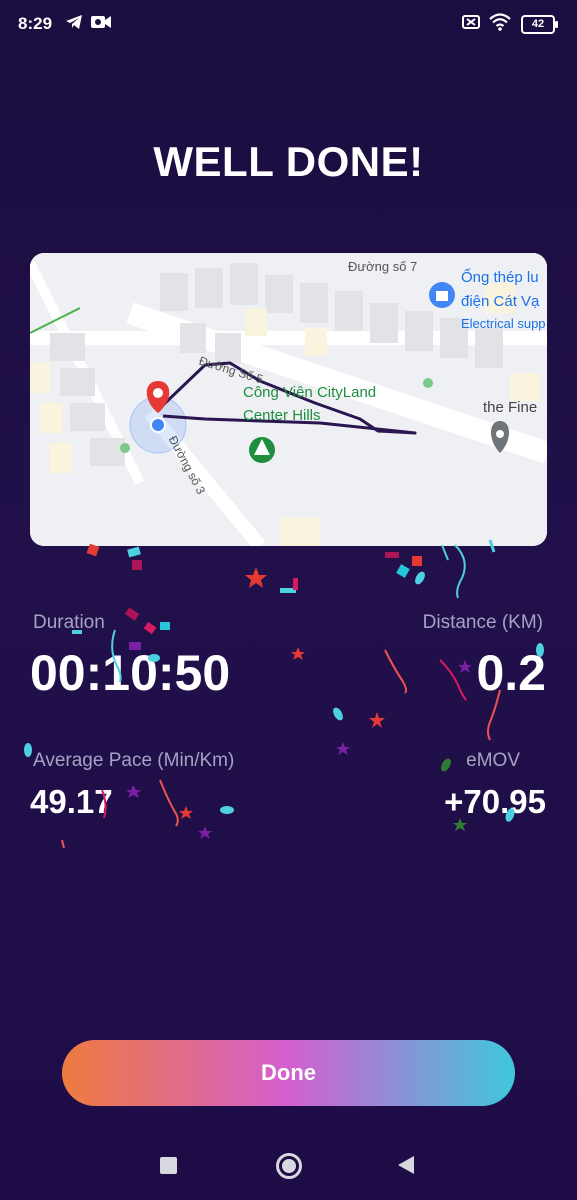  Describe the element at coordinates (493, 760) in the screenshot. I see `emov-label: eMOV` at that location.